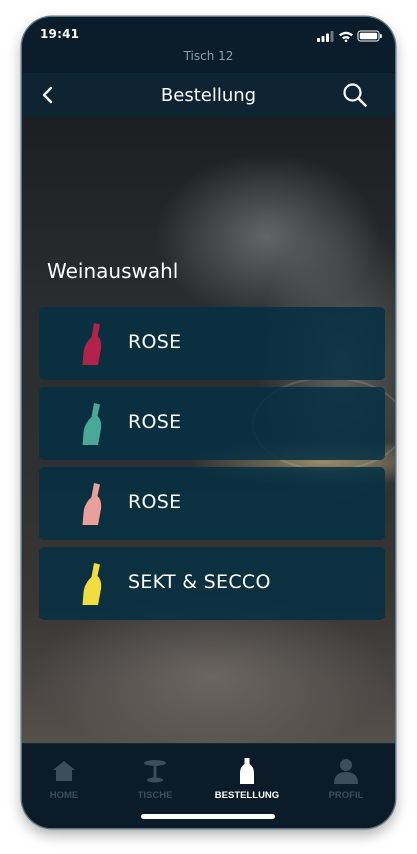 This screenshot has height=854, width=417. I want to click on search-button, so click(355, 95).